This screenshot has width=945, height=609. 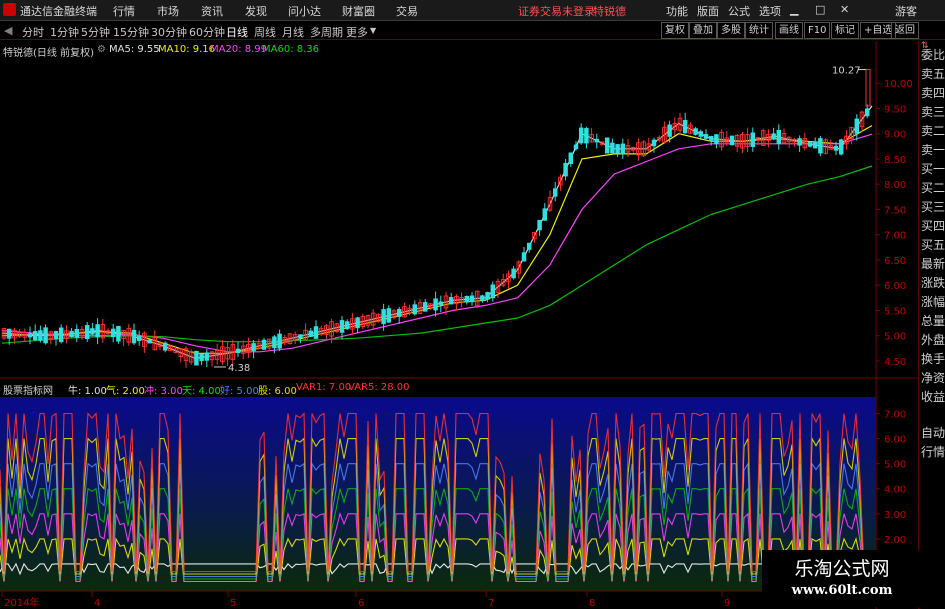 What do you see at coordinates (95, 32) in the screenshot?
I see `period-5min: 5分钟` at bounding box center [95, 32].